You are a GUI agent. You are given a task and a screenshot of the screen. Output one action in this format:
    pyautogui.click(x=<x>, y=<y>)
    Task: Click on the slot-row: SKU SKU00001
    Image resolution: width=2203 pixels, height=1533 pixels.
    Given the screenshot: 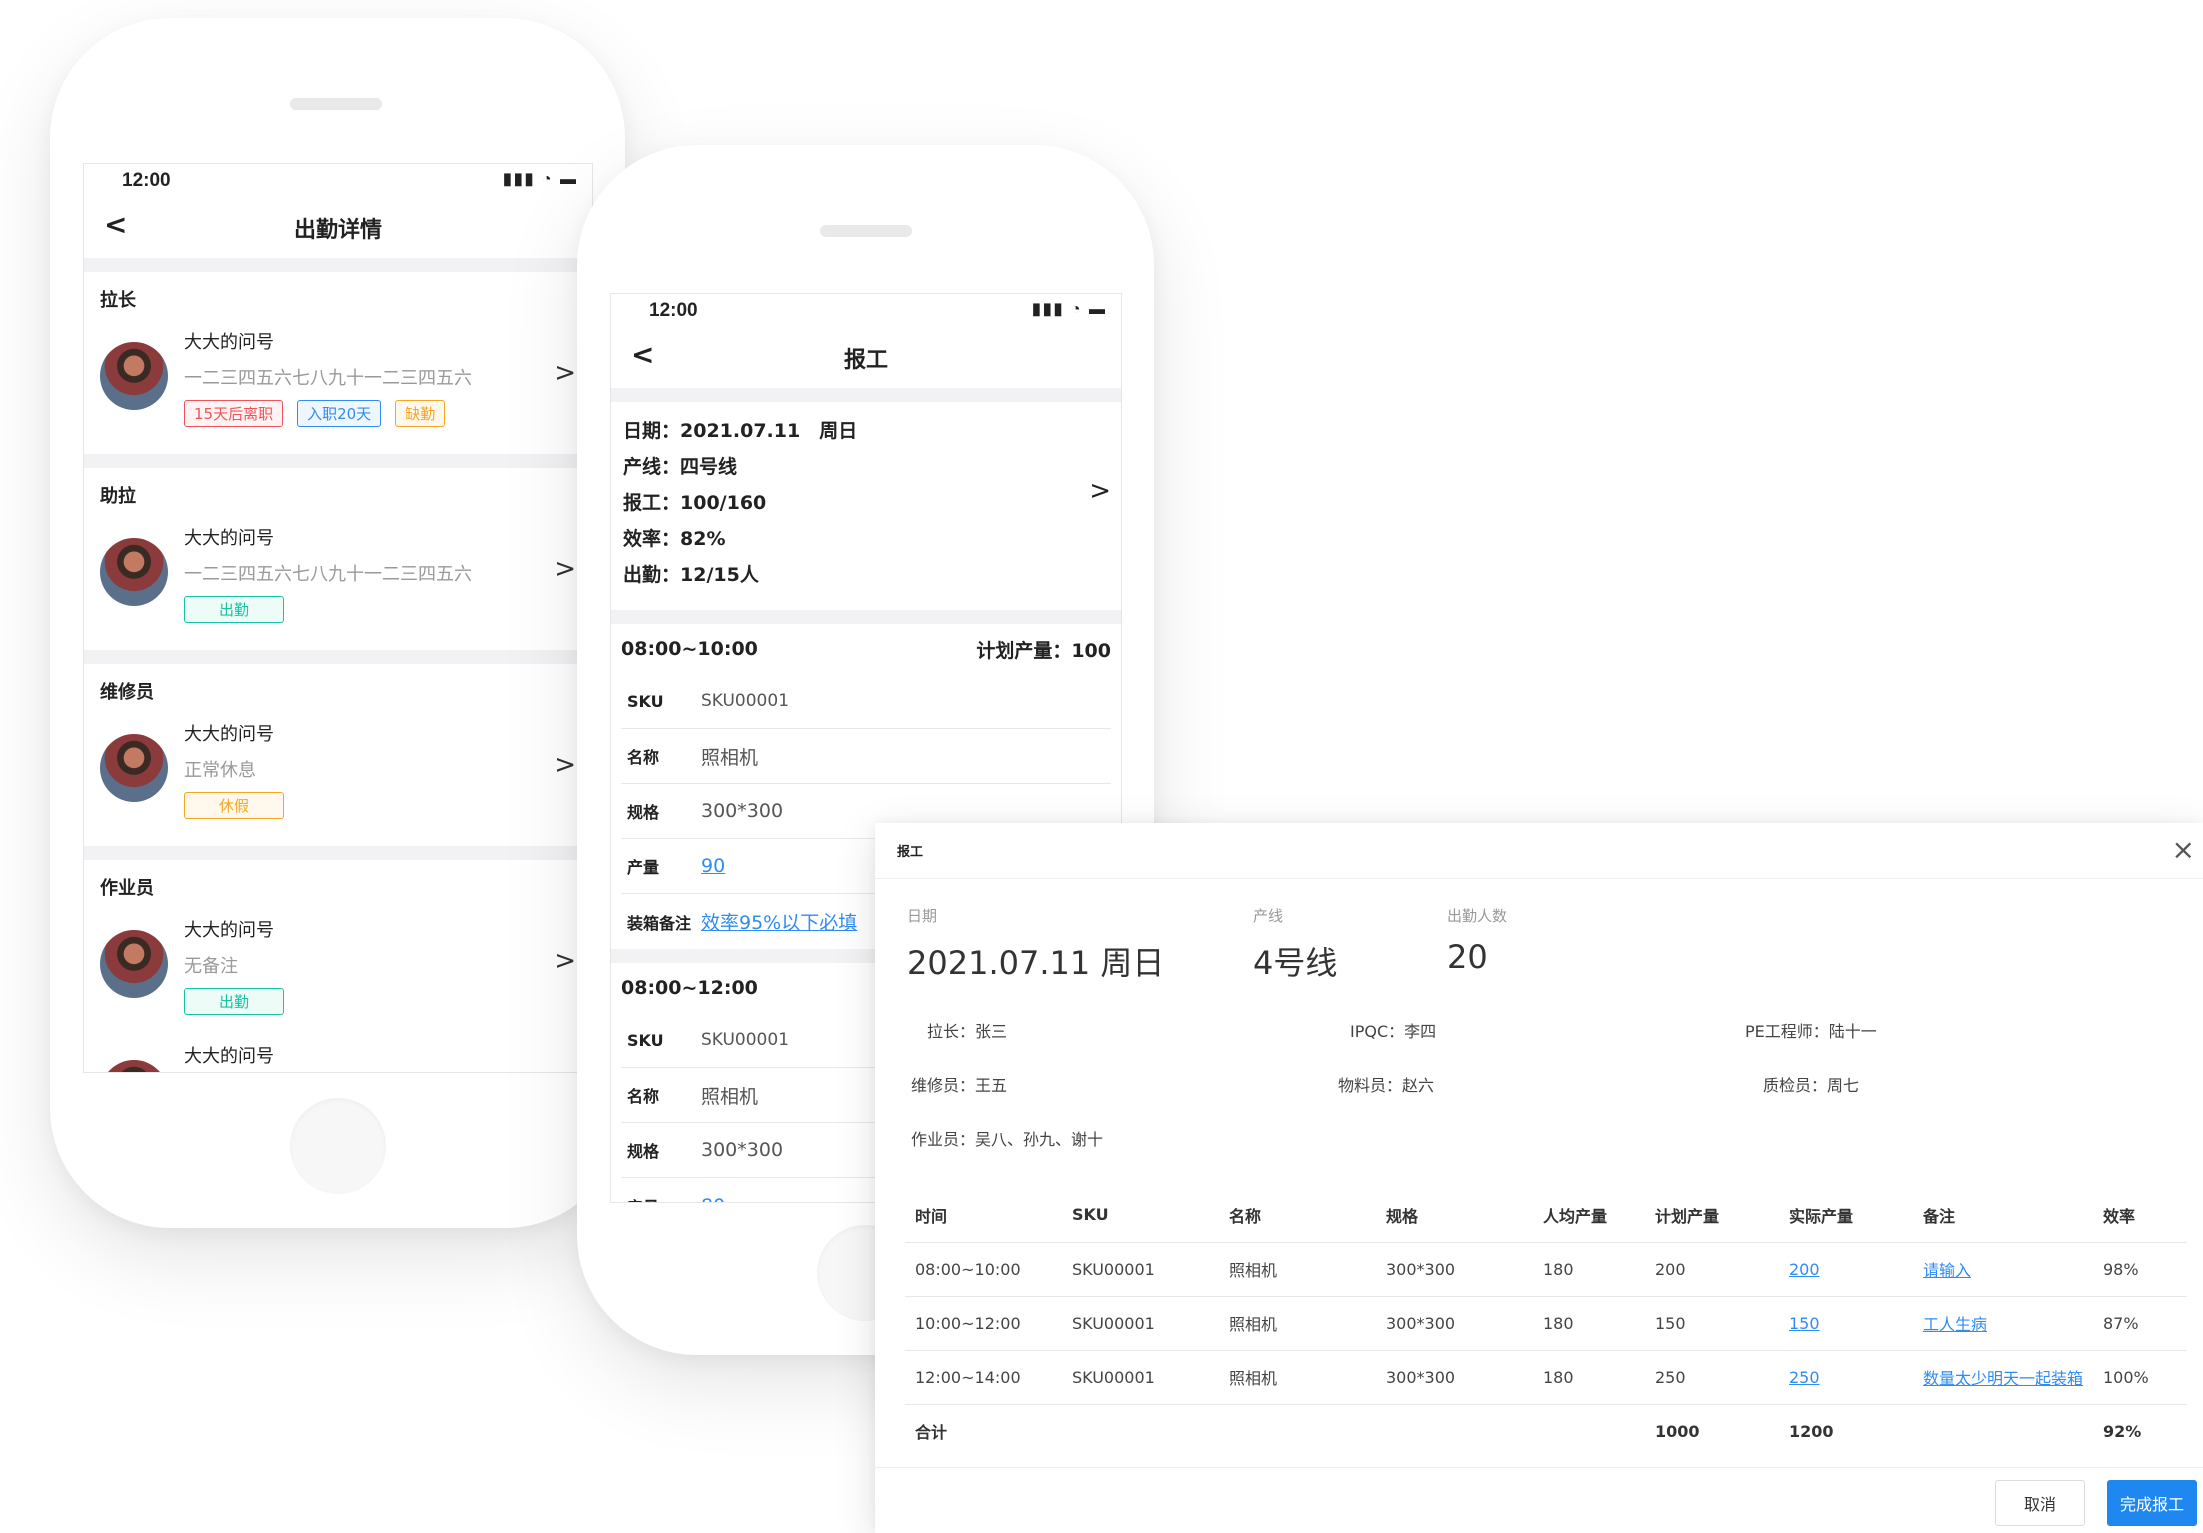 What is the action you would take?
    pyautogui.click(x=866, y=701)
    